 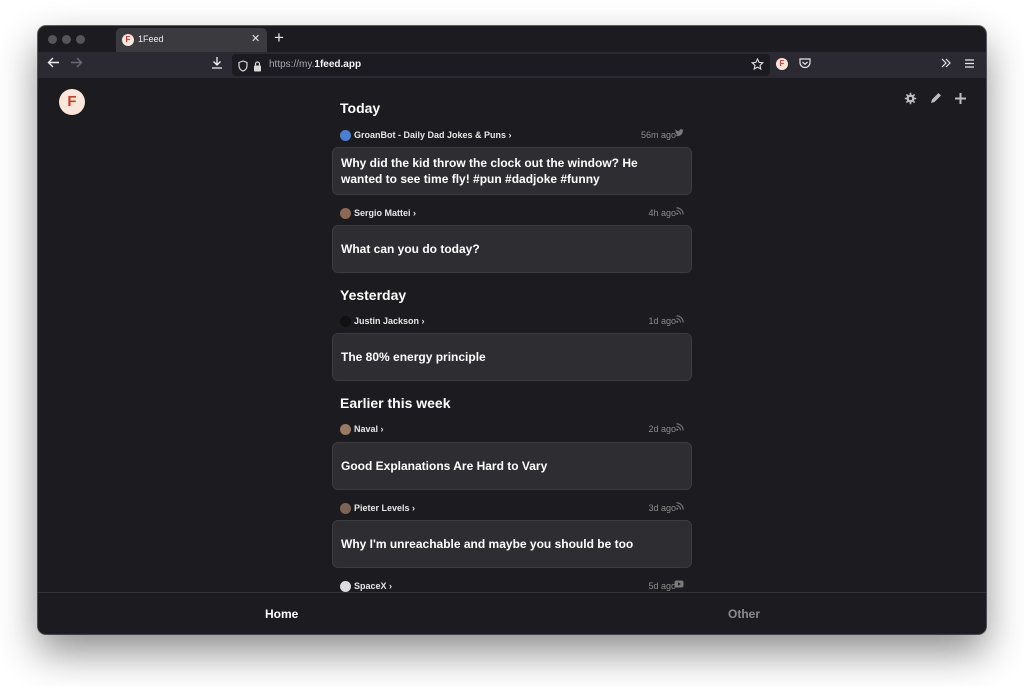 I want to click on close-tab-icon: ✕, so click(x=255, y=39).